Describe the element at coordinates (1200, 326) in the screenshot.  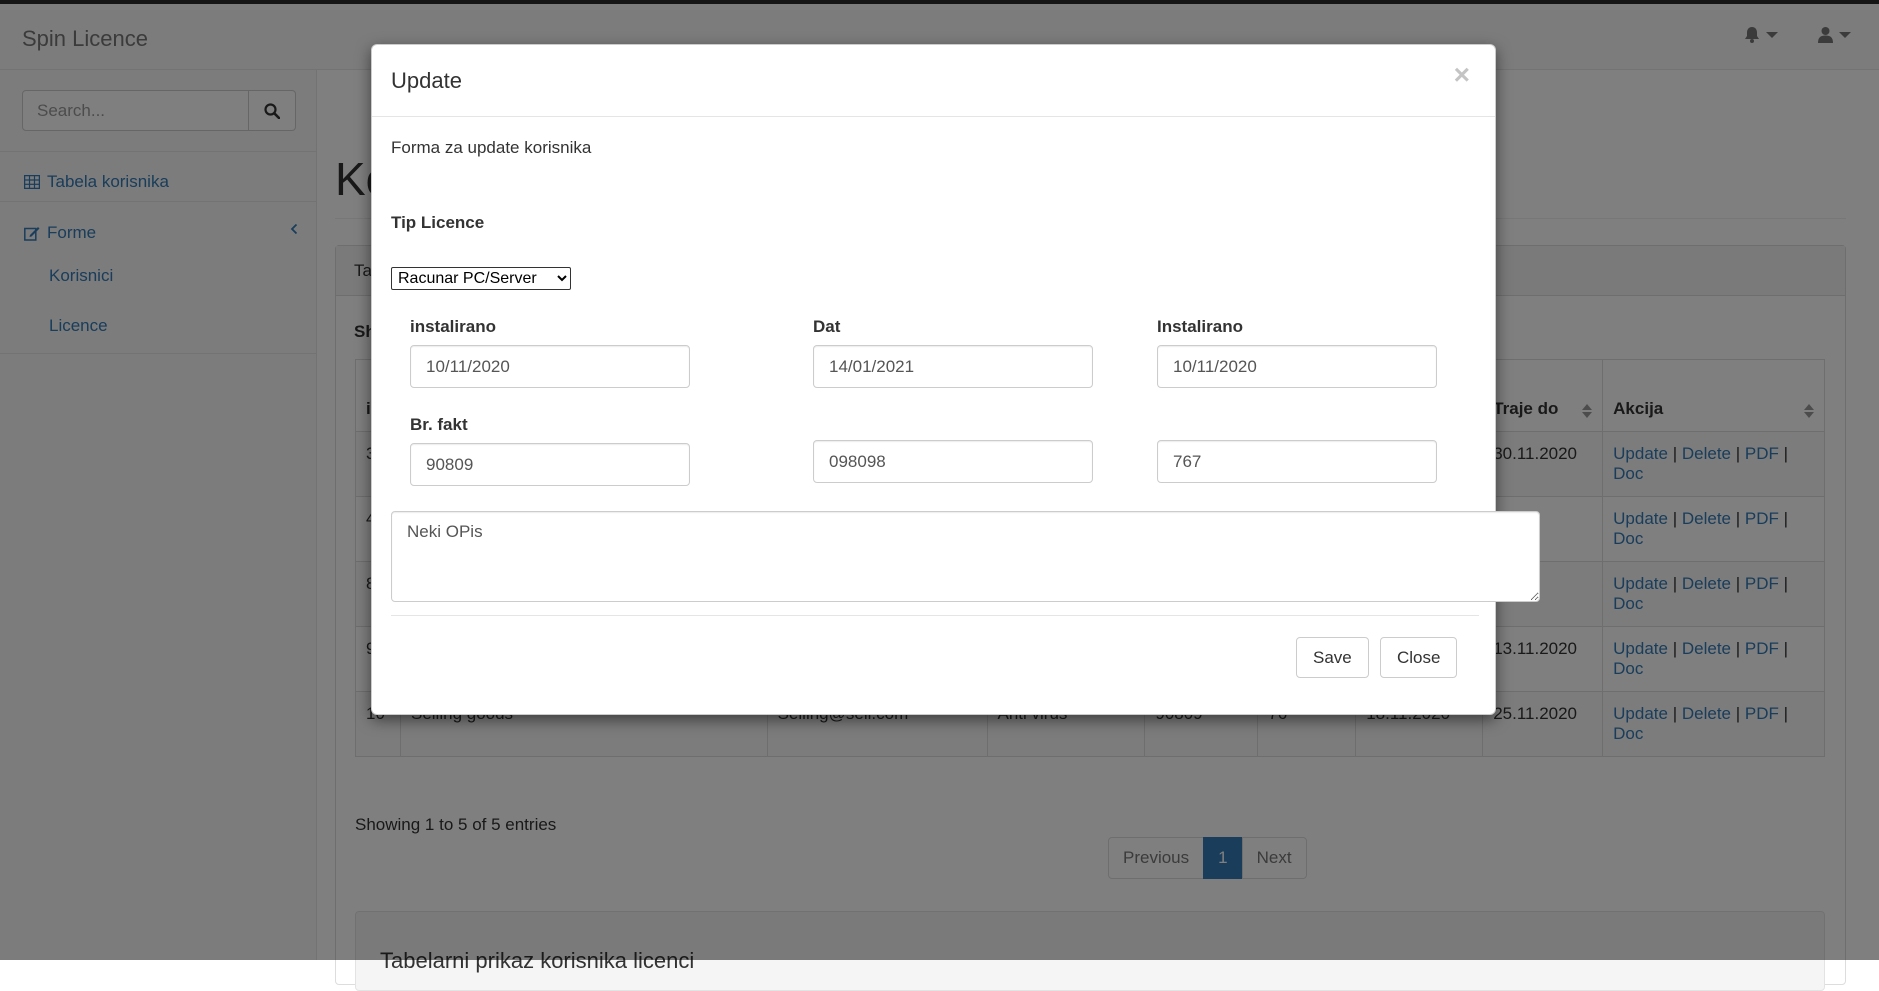
I see `field-label-instalirano-2: Instalirano` at that location.